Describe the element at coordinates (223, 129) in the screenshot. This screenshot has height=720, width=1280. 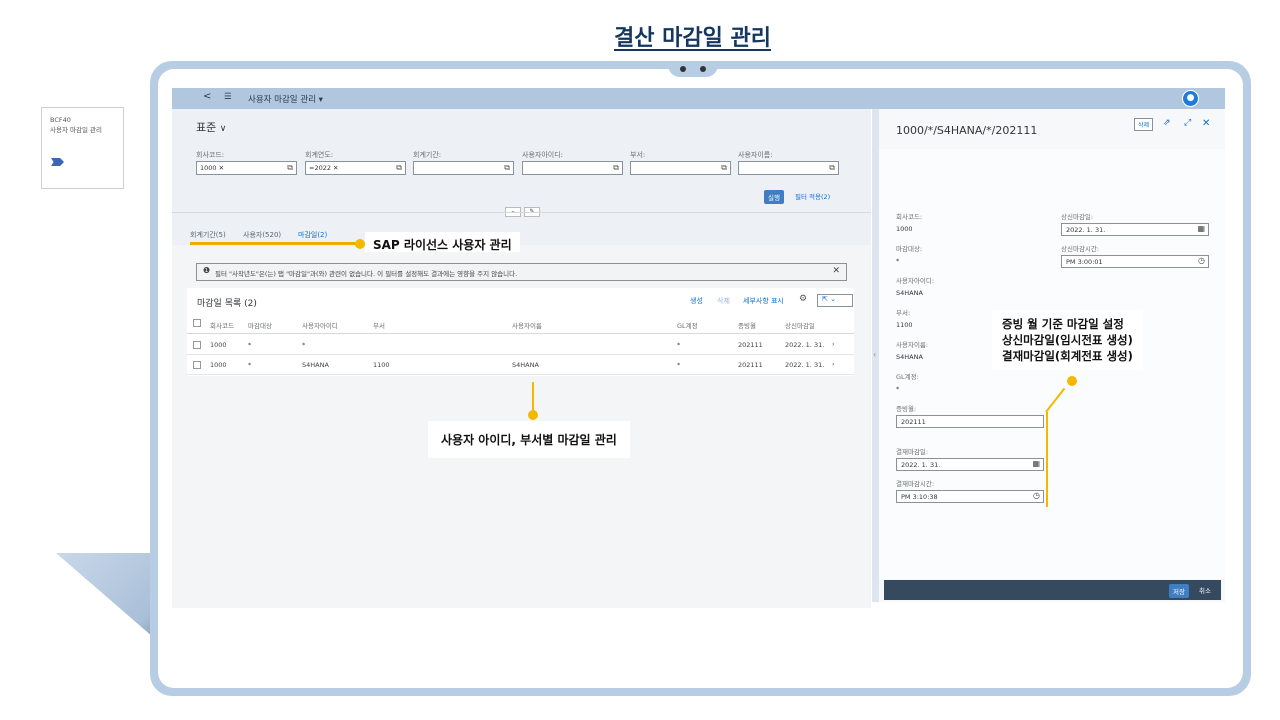
I see `chevron-down-icon: ∨` at that location.